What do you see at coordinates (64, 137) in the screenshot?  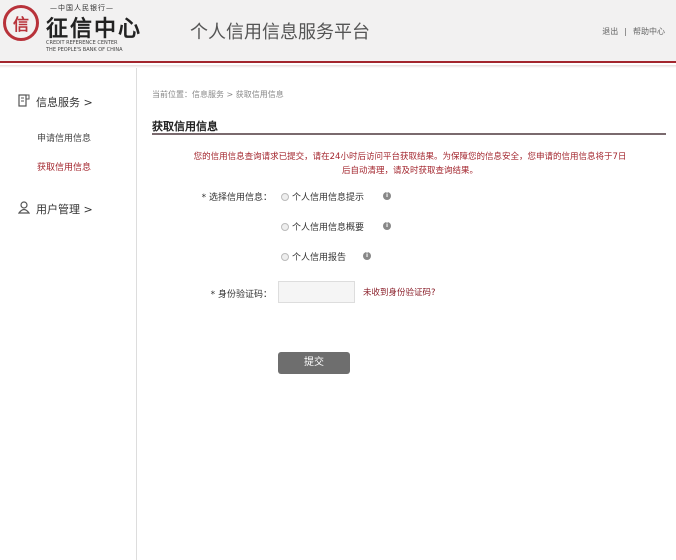 I see `sidebar-item-apply-credit-info: 申请信用信息` at bounding box center [64, 137].